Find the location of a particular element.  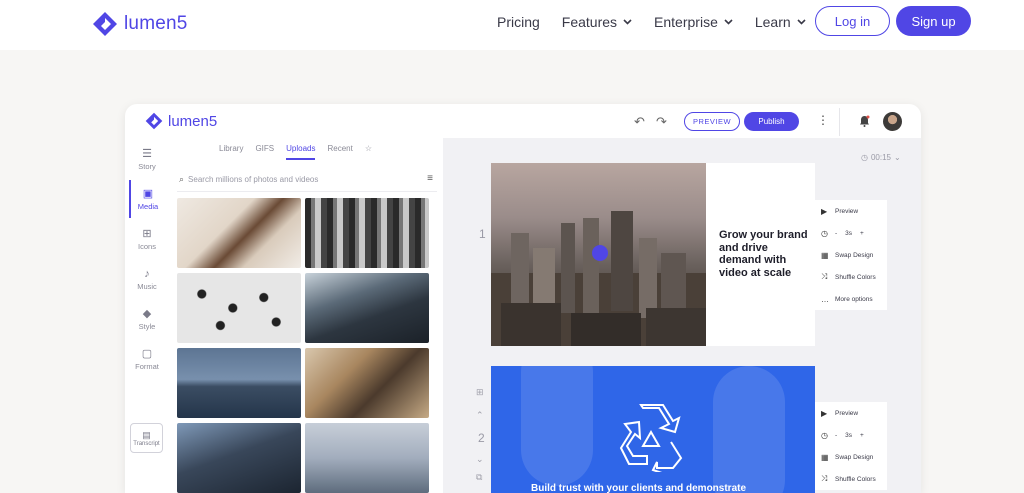

nav-enterprise: Enterprise is located at coordinates (693, 22).